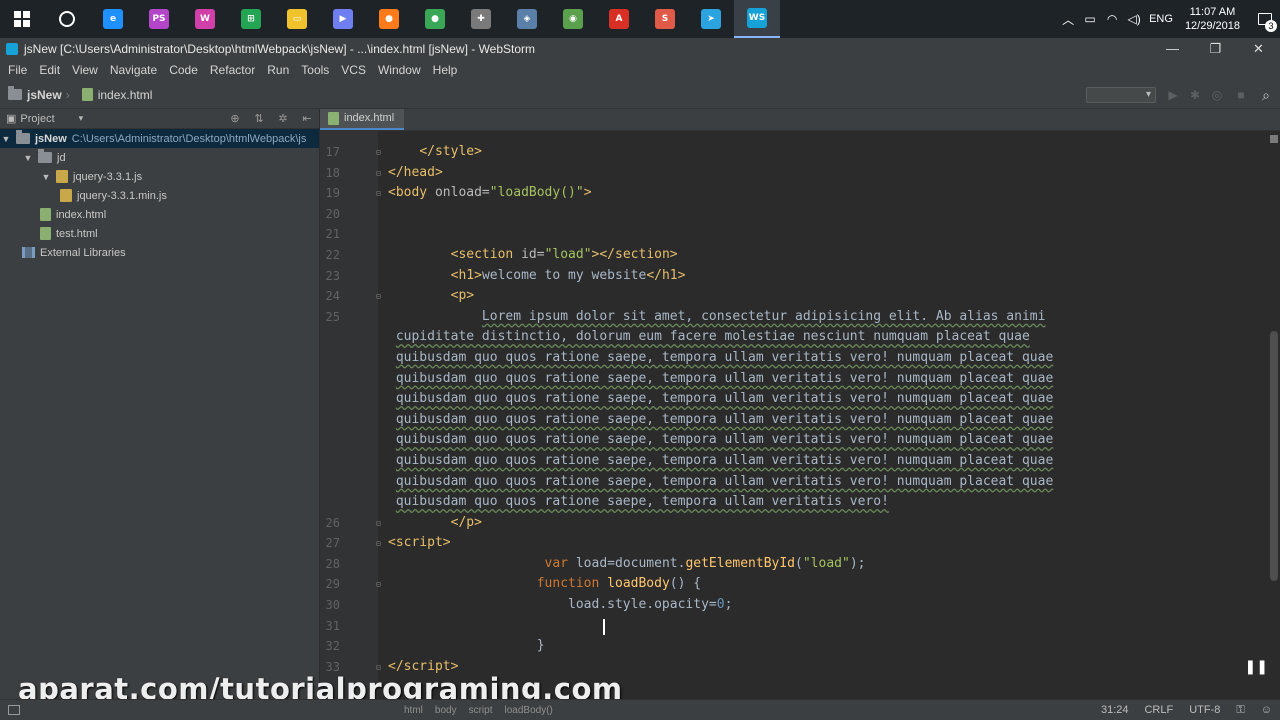 The height and width of the screenshot is (720, 1280). Describe the element at coordinates (800, 626) in the screenshot. I see `code-line: 31` at that location.